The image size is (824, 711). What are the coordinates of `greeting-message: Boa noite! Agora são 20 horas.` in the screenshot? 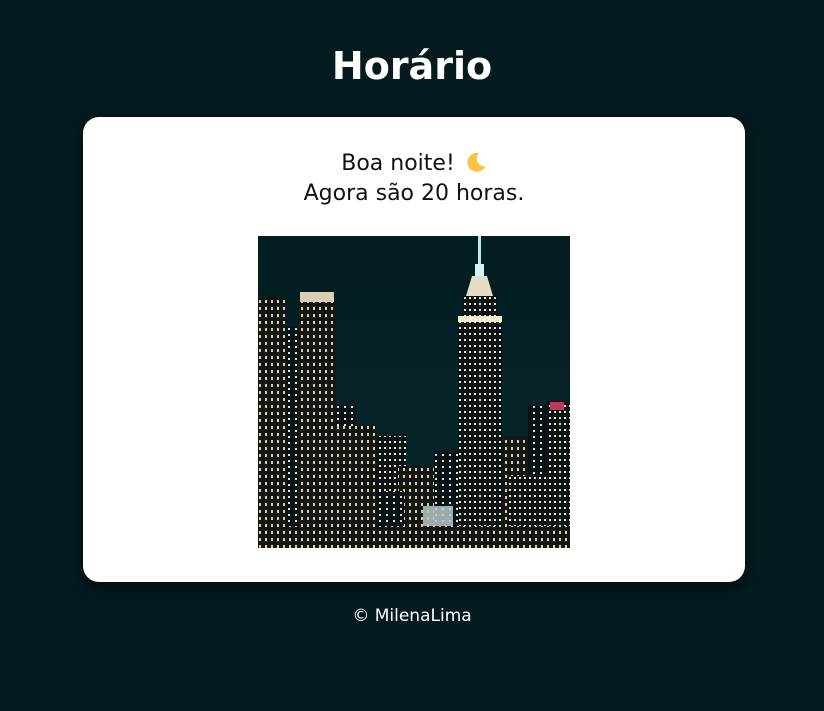 It's located at (414, 179).